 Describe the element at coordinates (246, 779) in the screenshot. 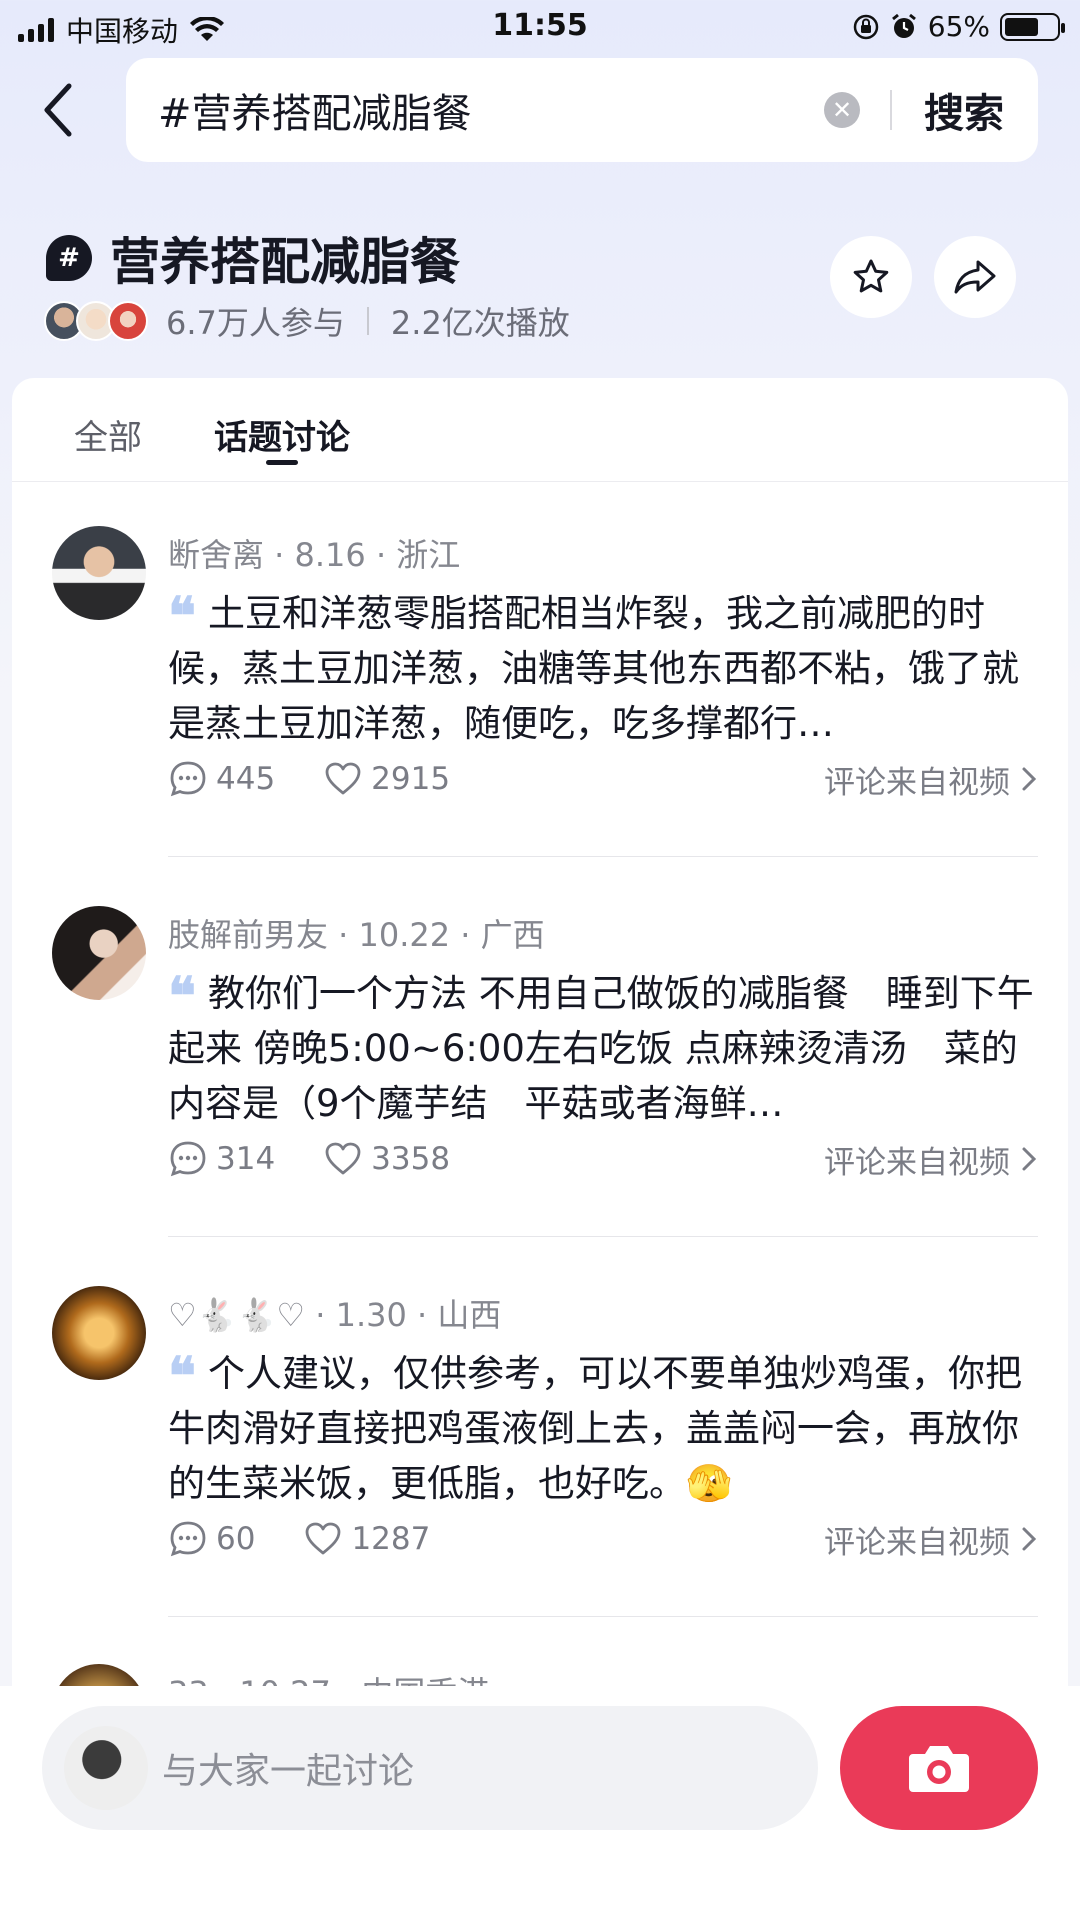

I see `comment-count: 445` at that location.